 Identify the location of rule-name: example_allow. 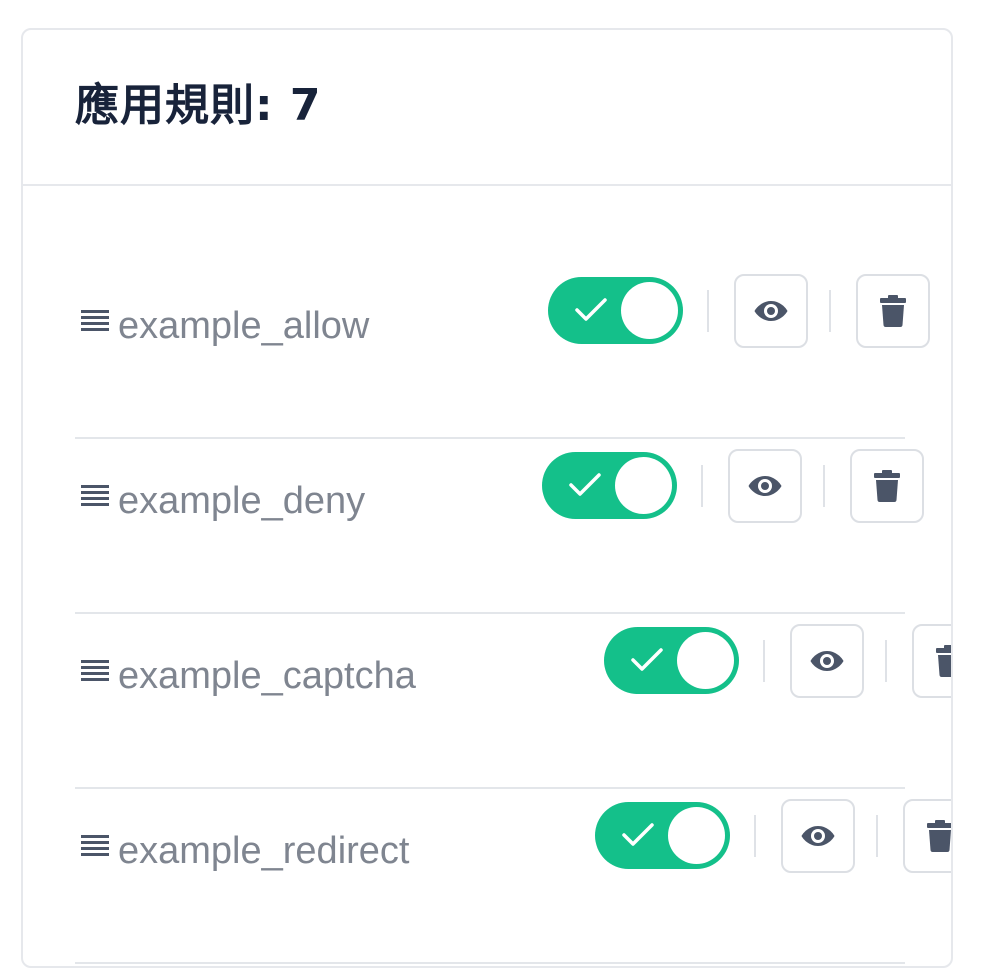
(244, 326).